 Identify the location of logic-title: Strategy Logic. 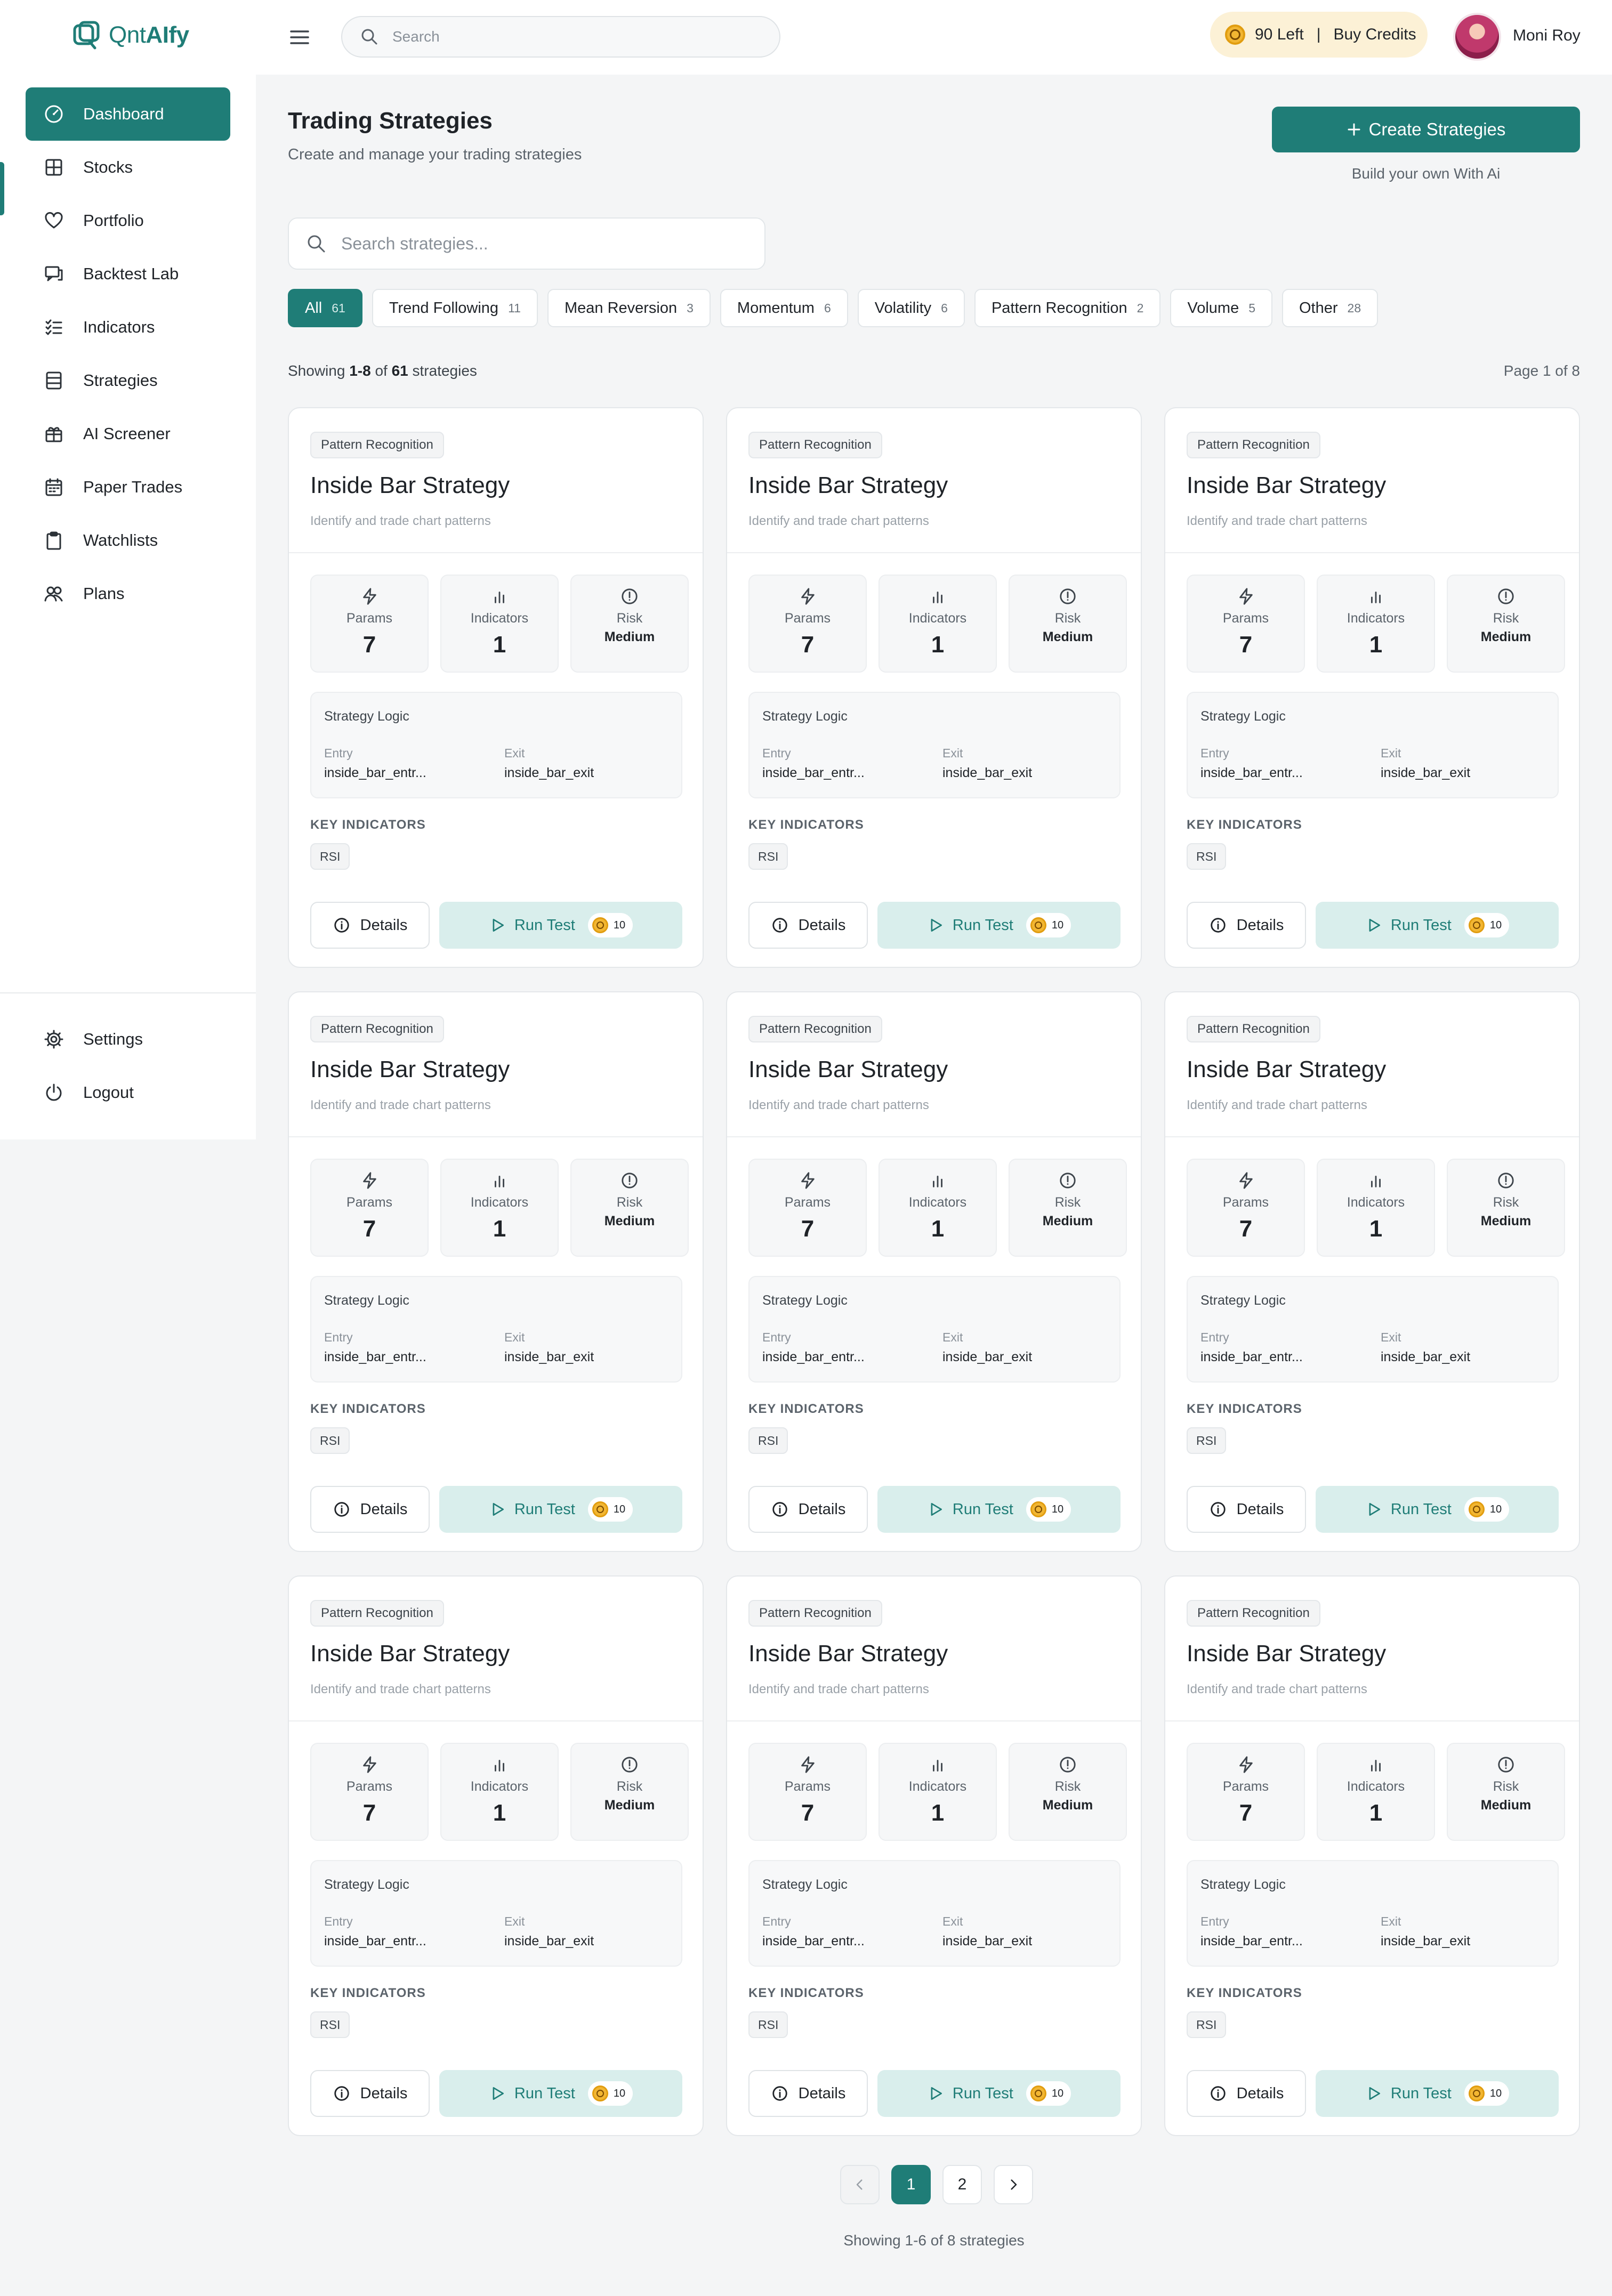
(1243, 1300).